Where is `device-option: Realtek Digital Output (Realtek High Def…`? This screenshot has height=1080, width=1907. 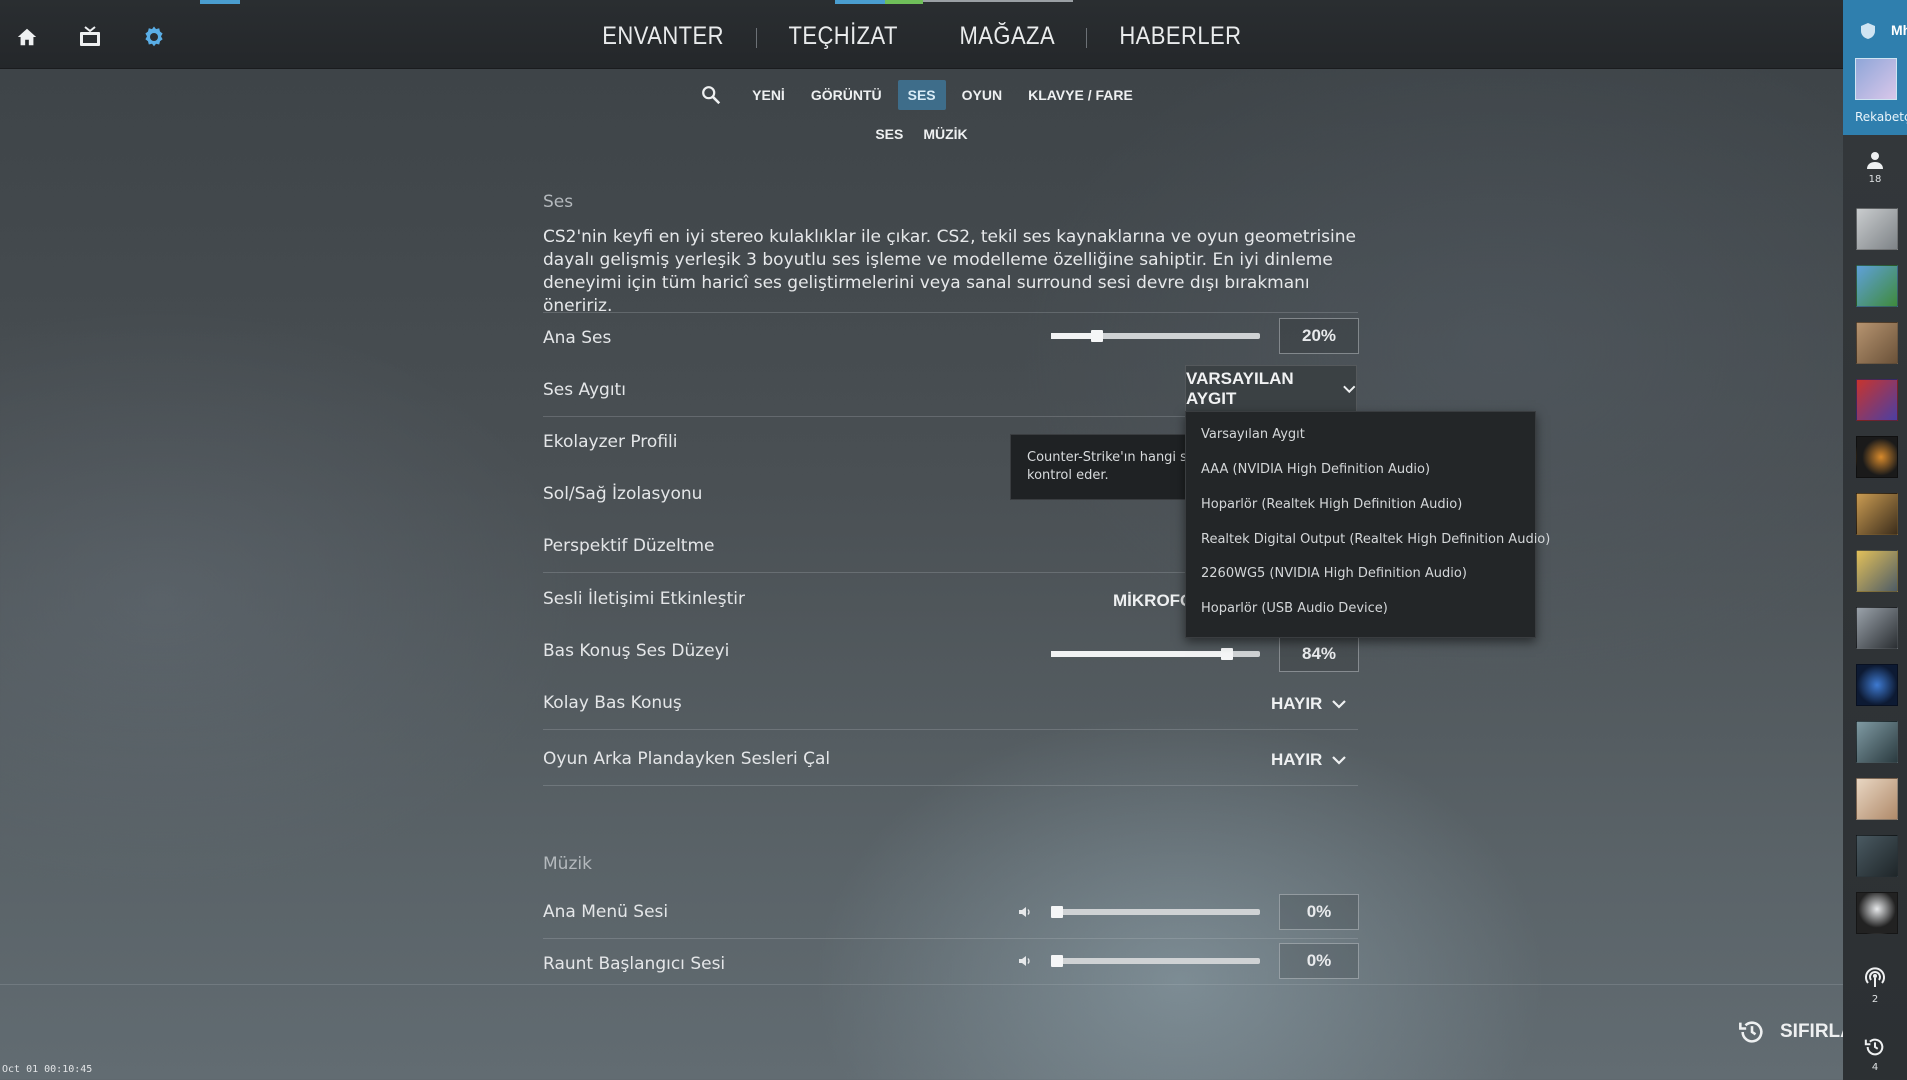 device-option: Realtek Digital Output (Realtek High Def… is located at coordinates (1375, 539).